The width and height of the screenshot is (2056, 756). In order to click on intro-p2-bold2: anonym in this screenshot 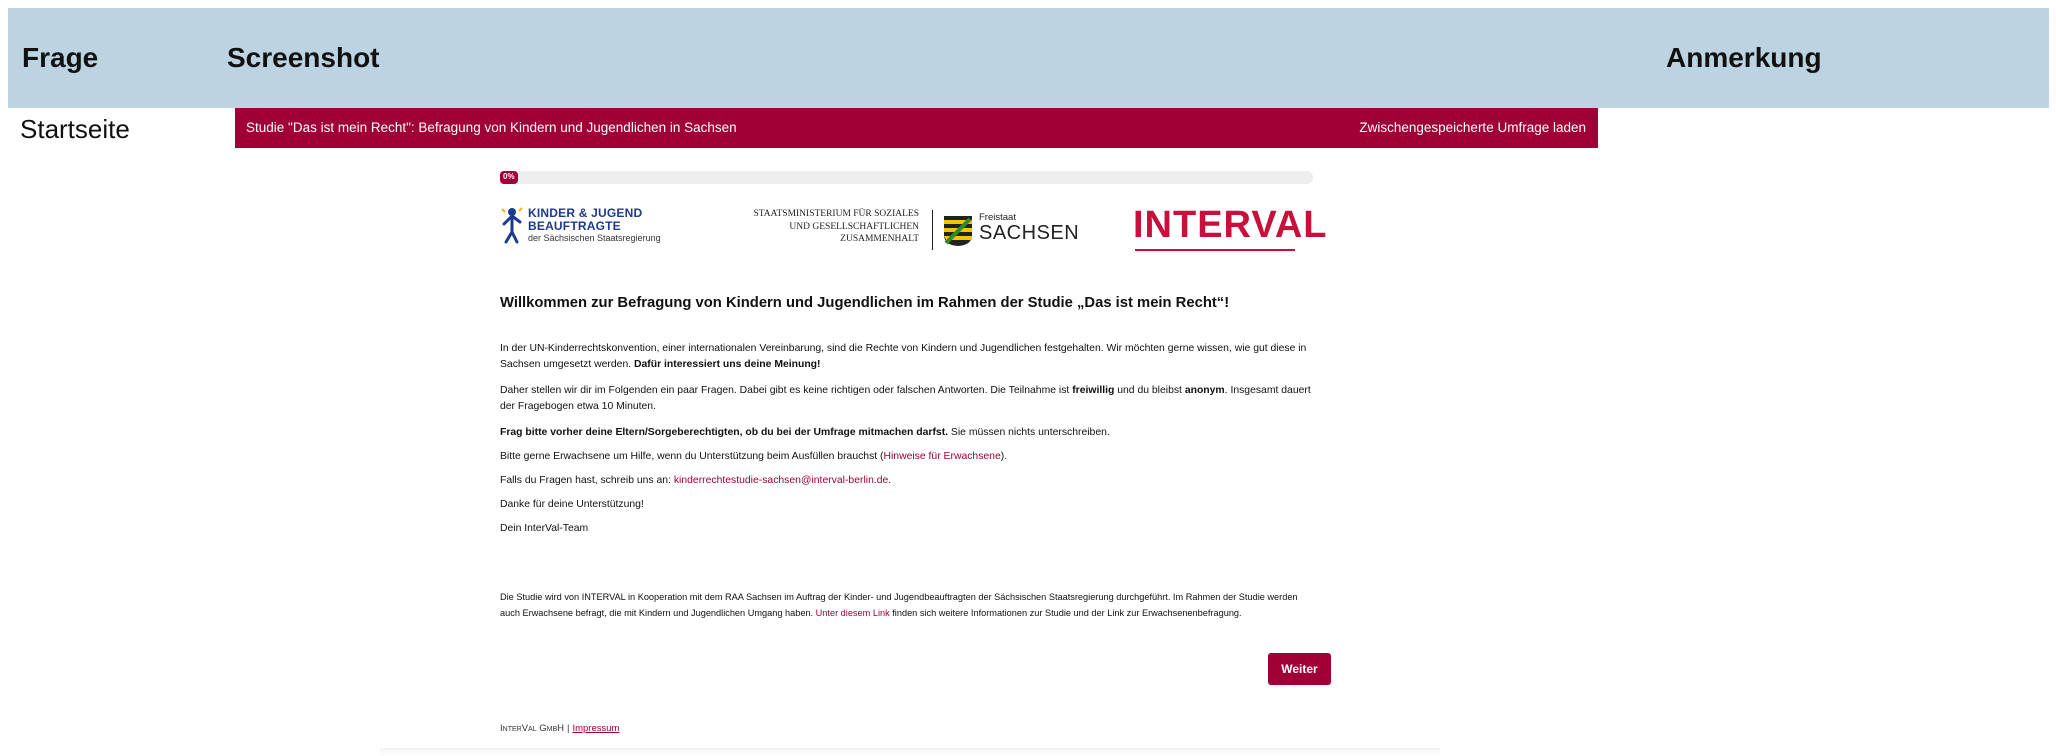, I will do `click(1204, 390)`.